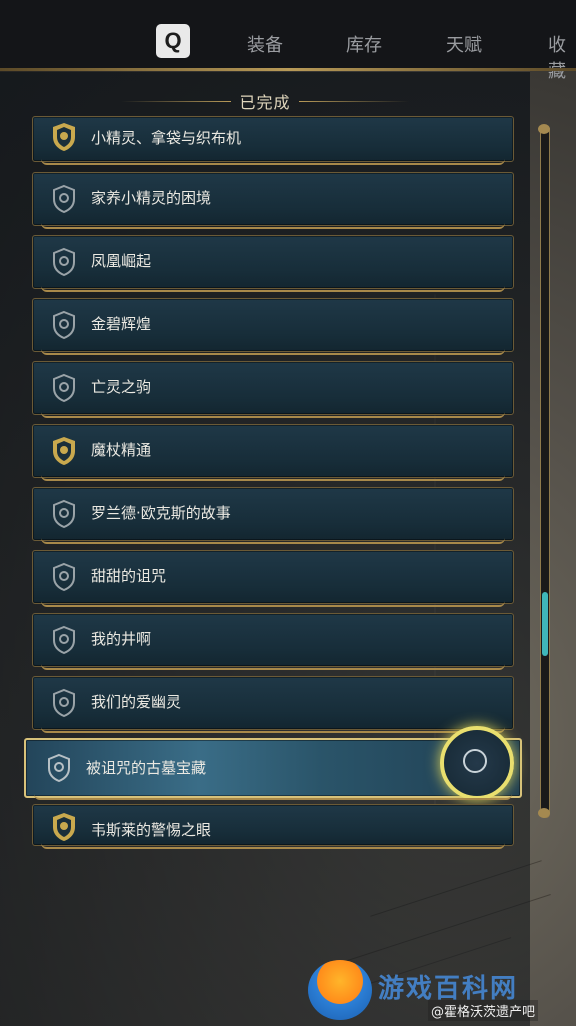  What do you see at coordinates (340, 990) in the screenshot?
I see `watermark-logo-icon` at bounding box center [340, 990].